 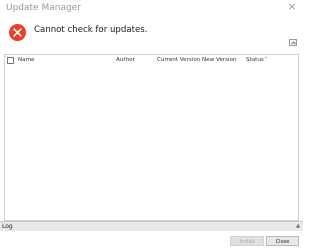 I want to click on column-header-name: Name, so click(x=26, y=60).